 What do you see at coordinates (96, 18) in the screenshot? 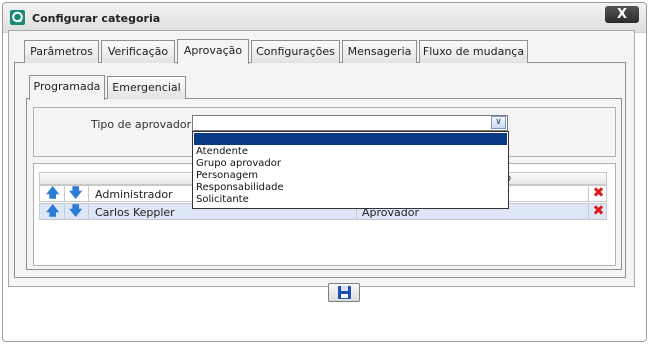
I see `dialog-title: Configurar categoria` at bounding box center [96, 18].